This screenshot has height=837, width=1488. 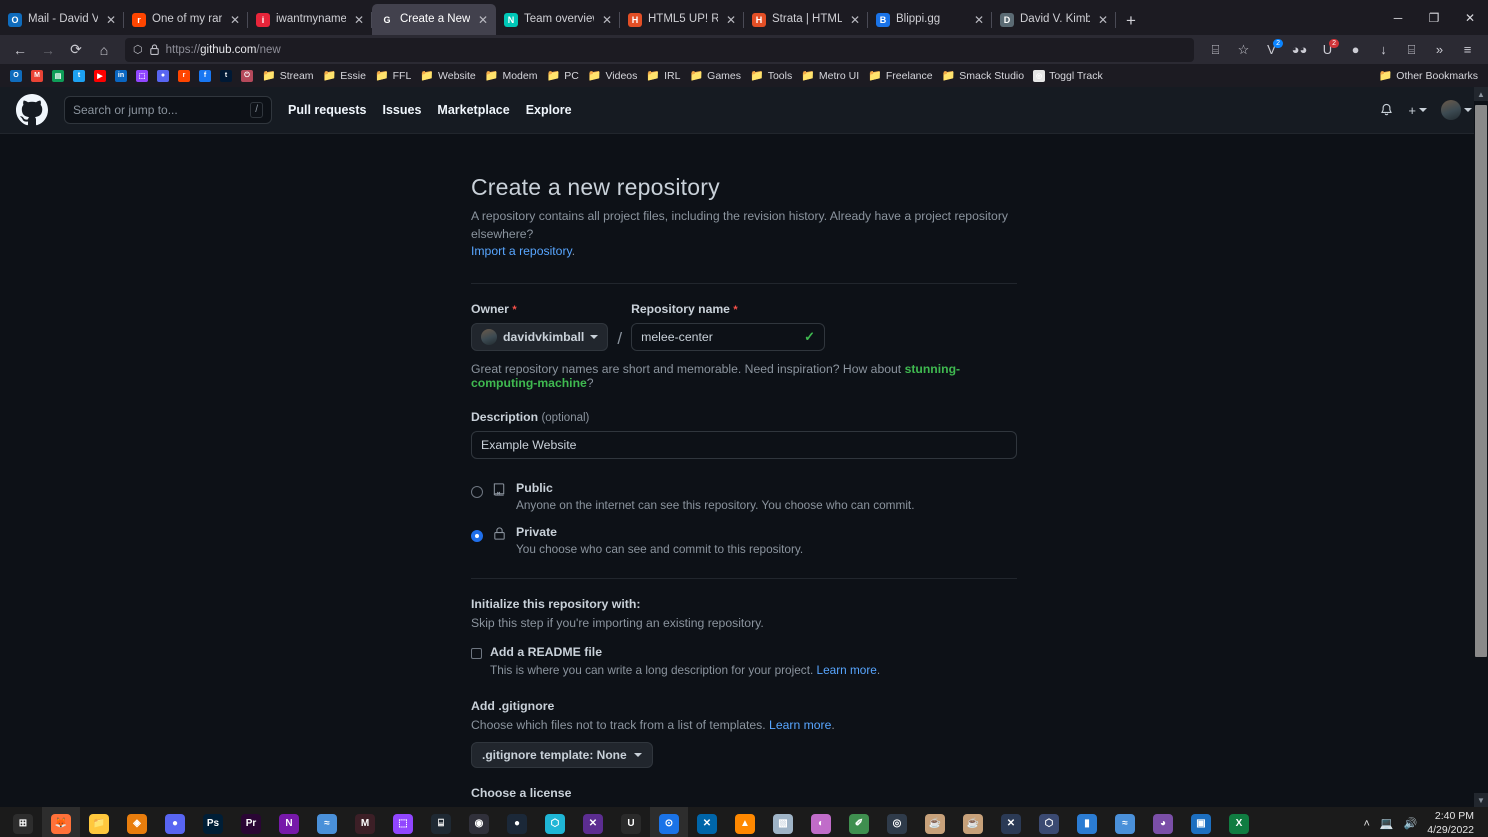 I want to click on scroll-up-arrow: ▲, so click(x=1481, y=94).